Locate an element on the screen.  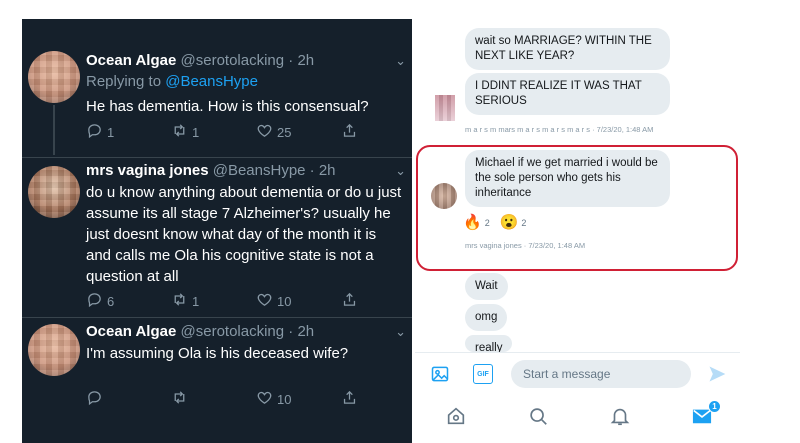
message-reactions: 🔥 2 😮 2 is located at coordinates (494, 223).